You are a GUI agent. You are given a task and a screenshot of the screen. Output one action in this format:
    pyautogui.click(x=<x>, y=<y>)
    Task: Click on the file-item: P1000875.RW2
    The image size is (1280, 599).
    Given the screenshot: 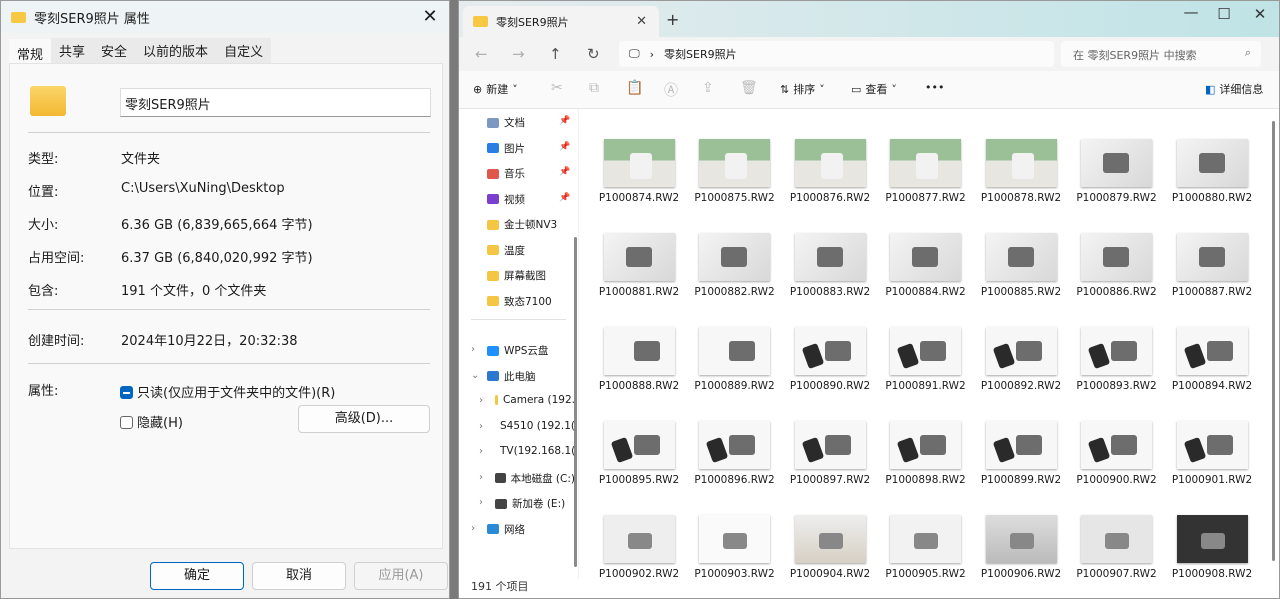 What is the action you would take?
    pyautogui.click(x=735, y=171)
    